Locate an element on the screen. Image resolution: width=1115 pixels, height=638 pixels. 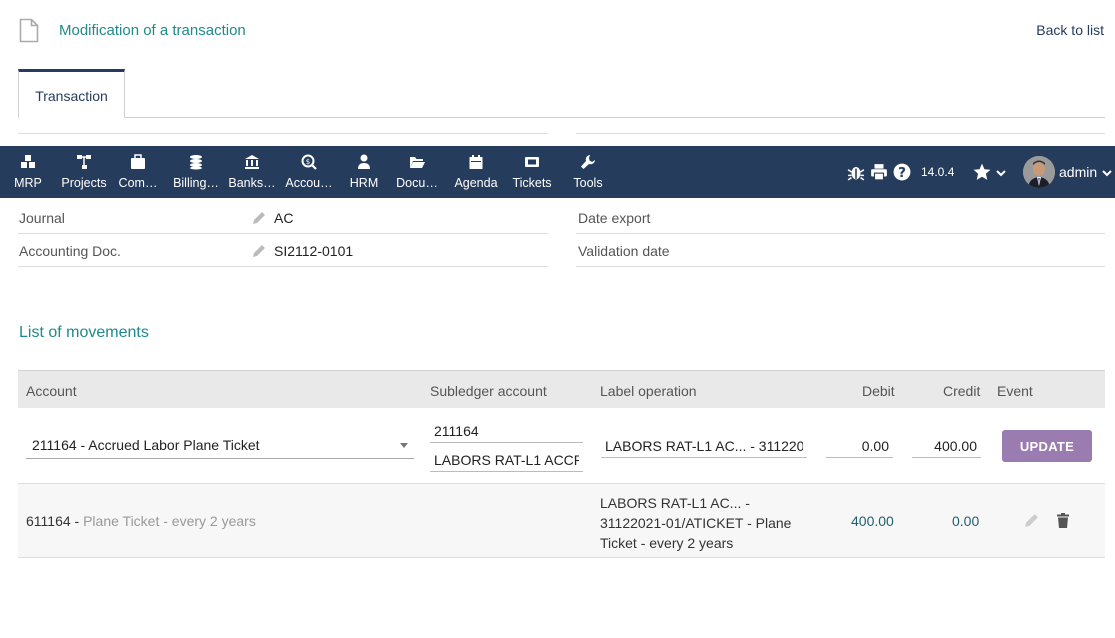
journal-value: AC is located at coordinates (284, 218).